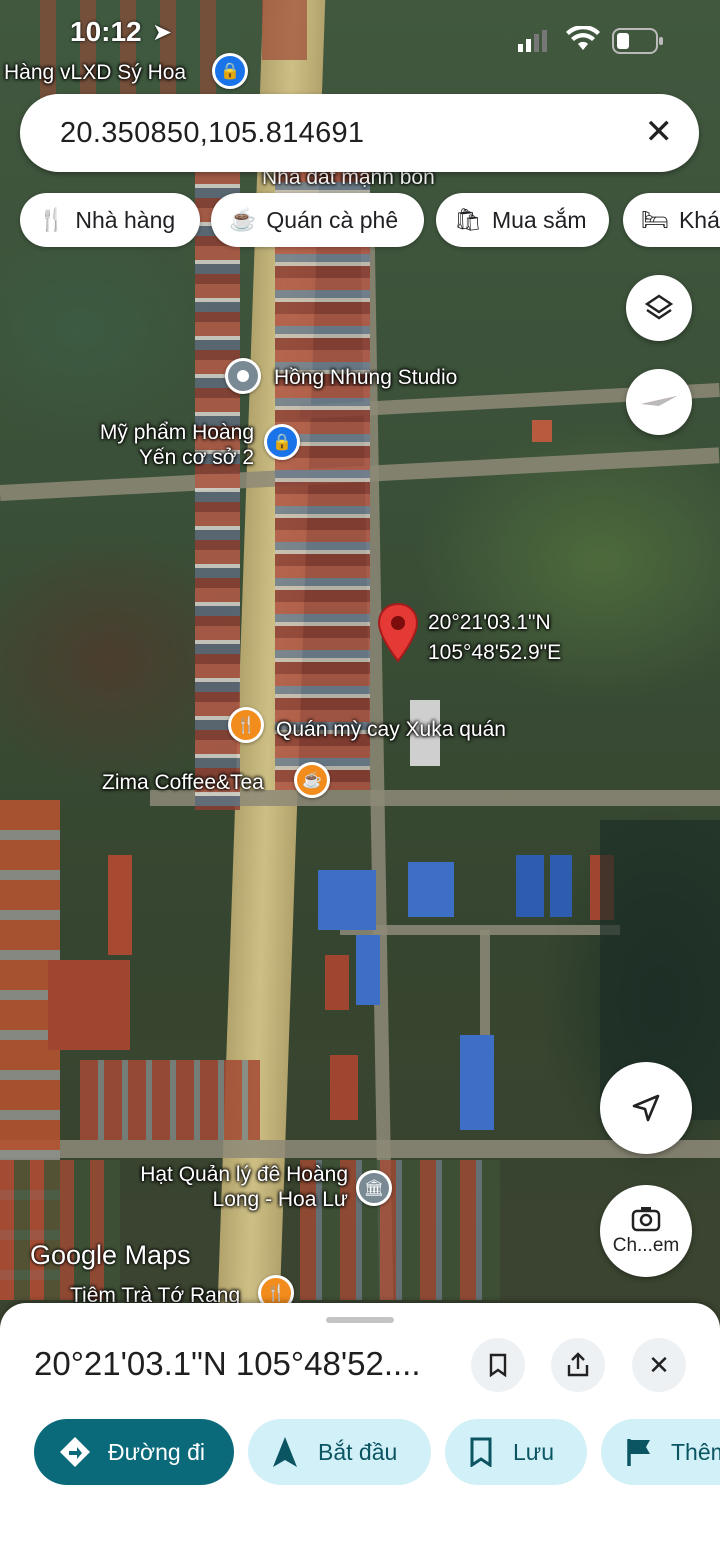  What do you see at coordinates (183, 782) in the screenshot?
I see `place-label: Zima Coffee&Tea` at bounding box center [183, 782].